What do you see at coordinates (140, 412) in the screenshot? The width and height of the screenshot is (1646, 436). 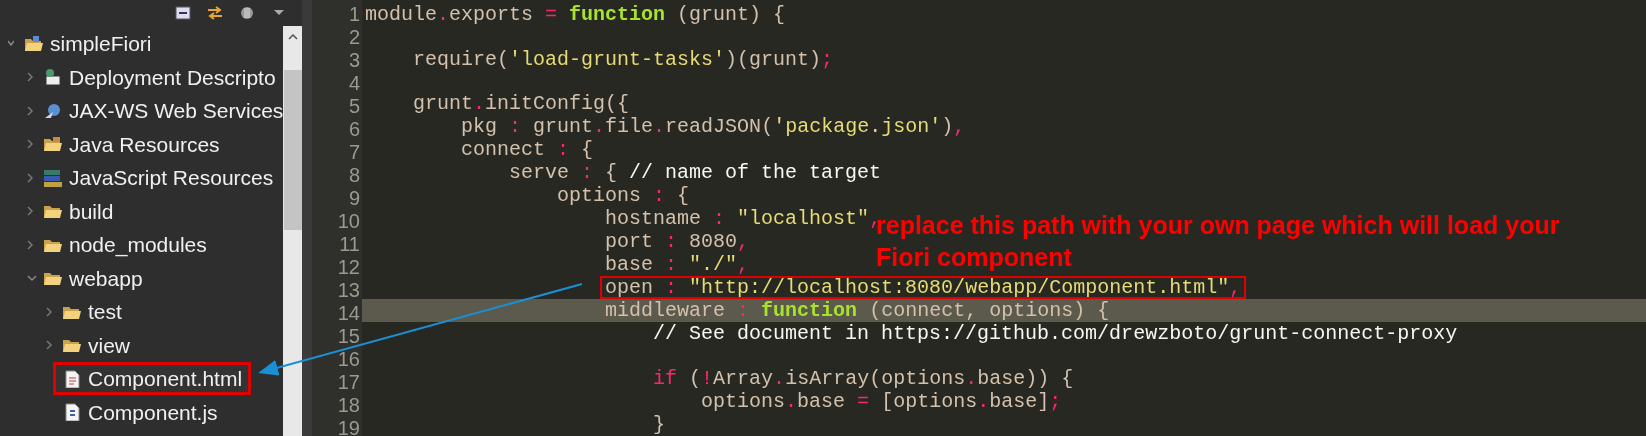 I see `tree-item: Component.js` at bounding box center [140, 412].